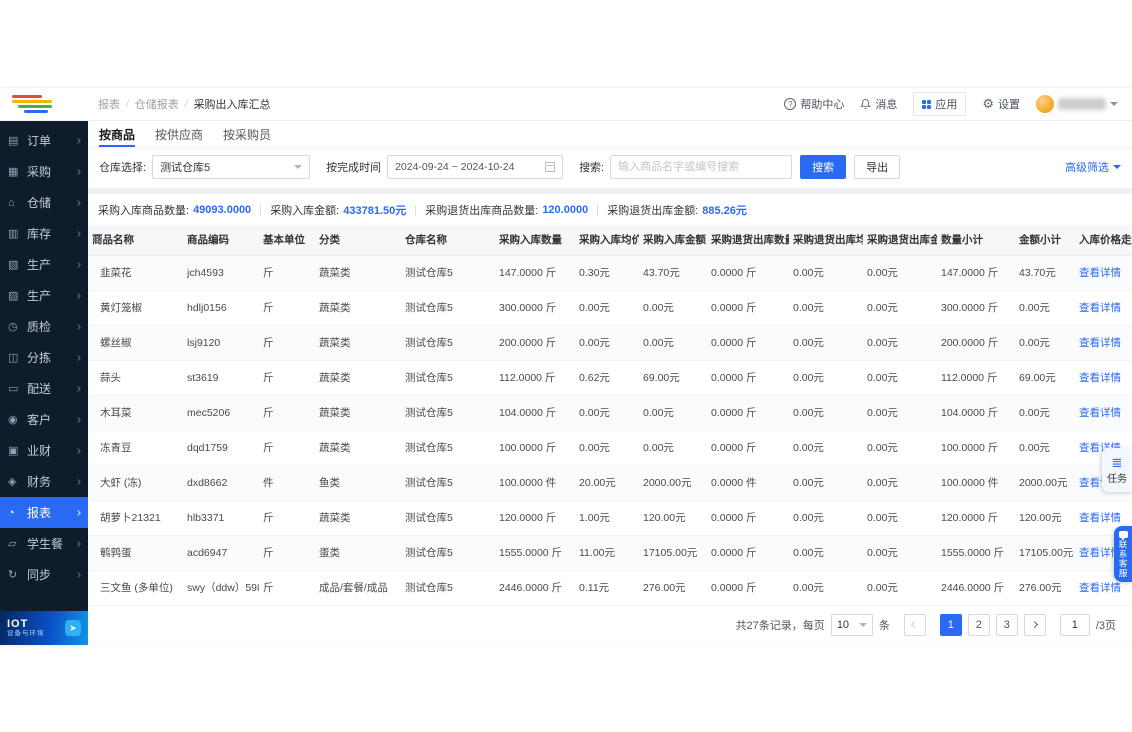 The image size is (1132, 732). I want to click on search-button: 搜索, so click(823, 167).